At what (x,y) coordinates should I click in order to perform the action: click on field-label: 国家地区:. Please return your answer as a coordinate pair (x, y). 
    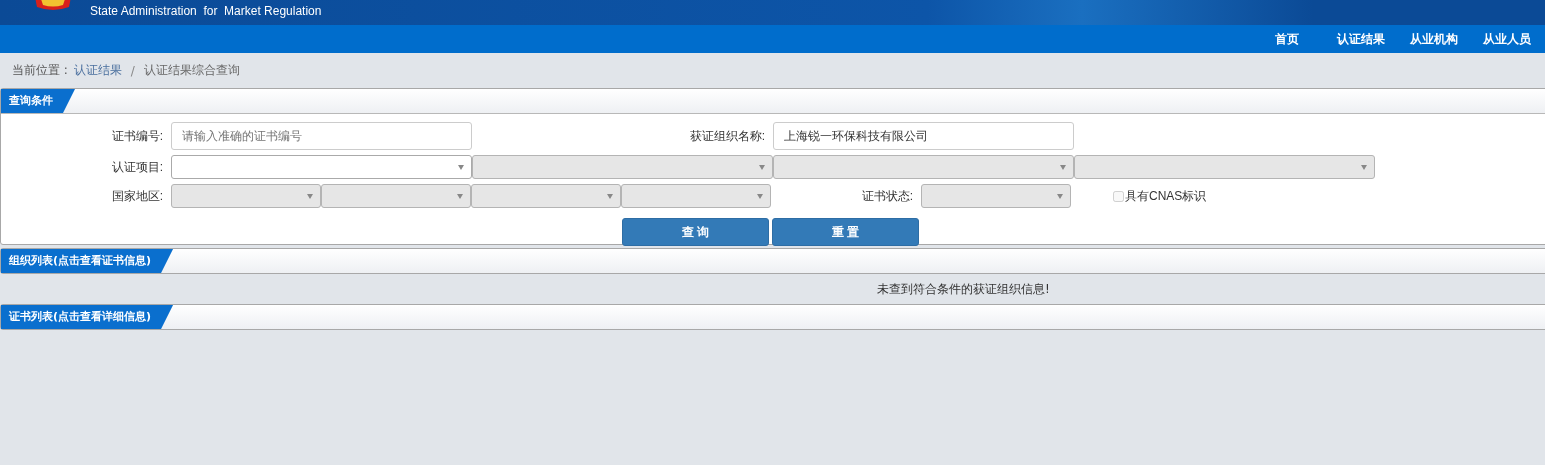
    Looking at the image, I should click on (137, 196).